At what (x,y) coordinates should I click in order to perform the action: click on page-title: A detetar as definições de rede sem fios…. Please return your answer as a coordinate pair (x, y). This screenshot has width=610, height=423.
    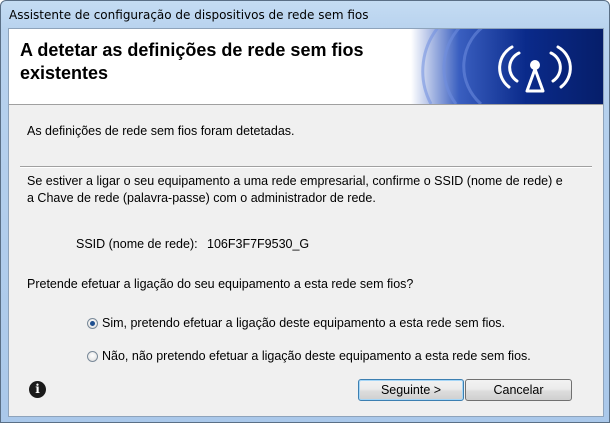
    Looking at the image, I should click on (192, 61).